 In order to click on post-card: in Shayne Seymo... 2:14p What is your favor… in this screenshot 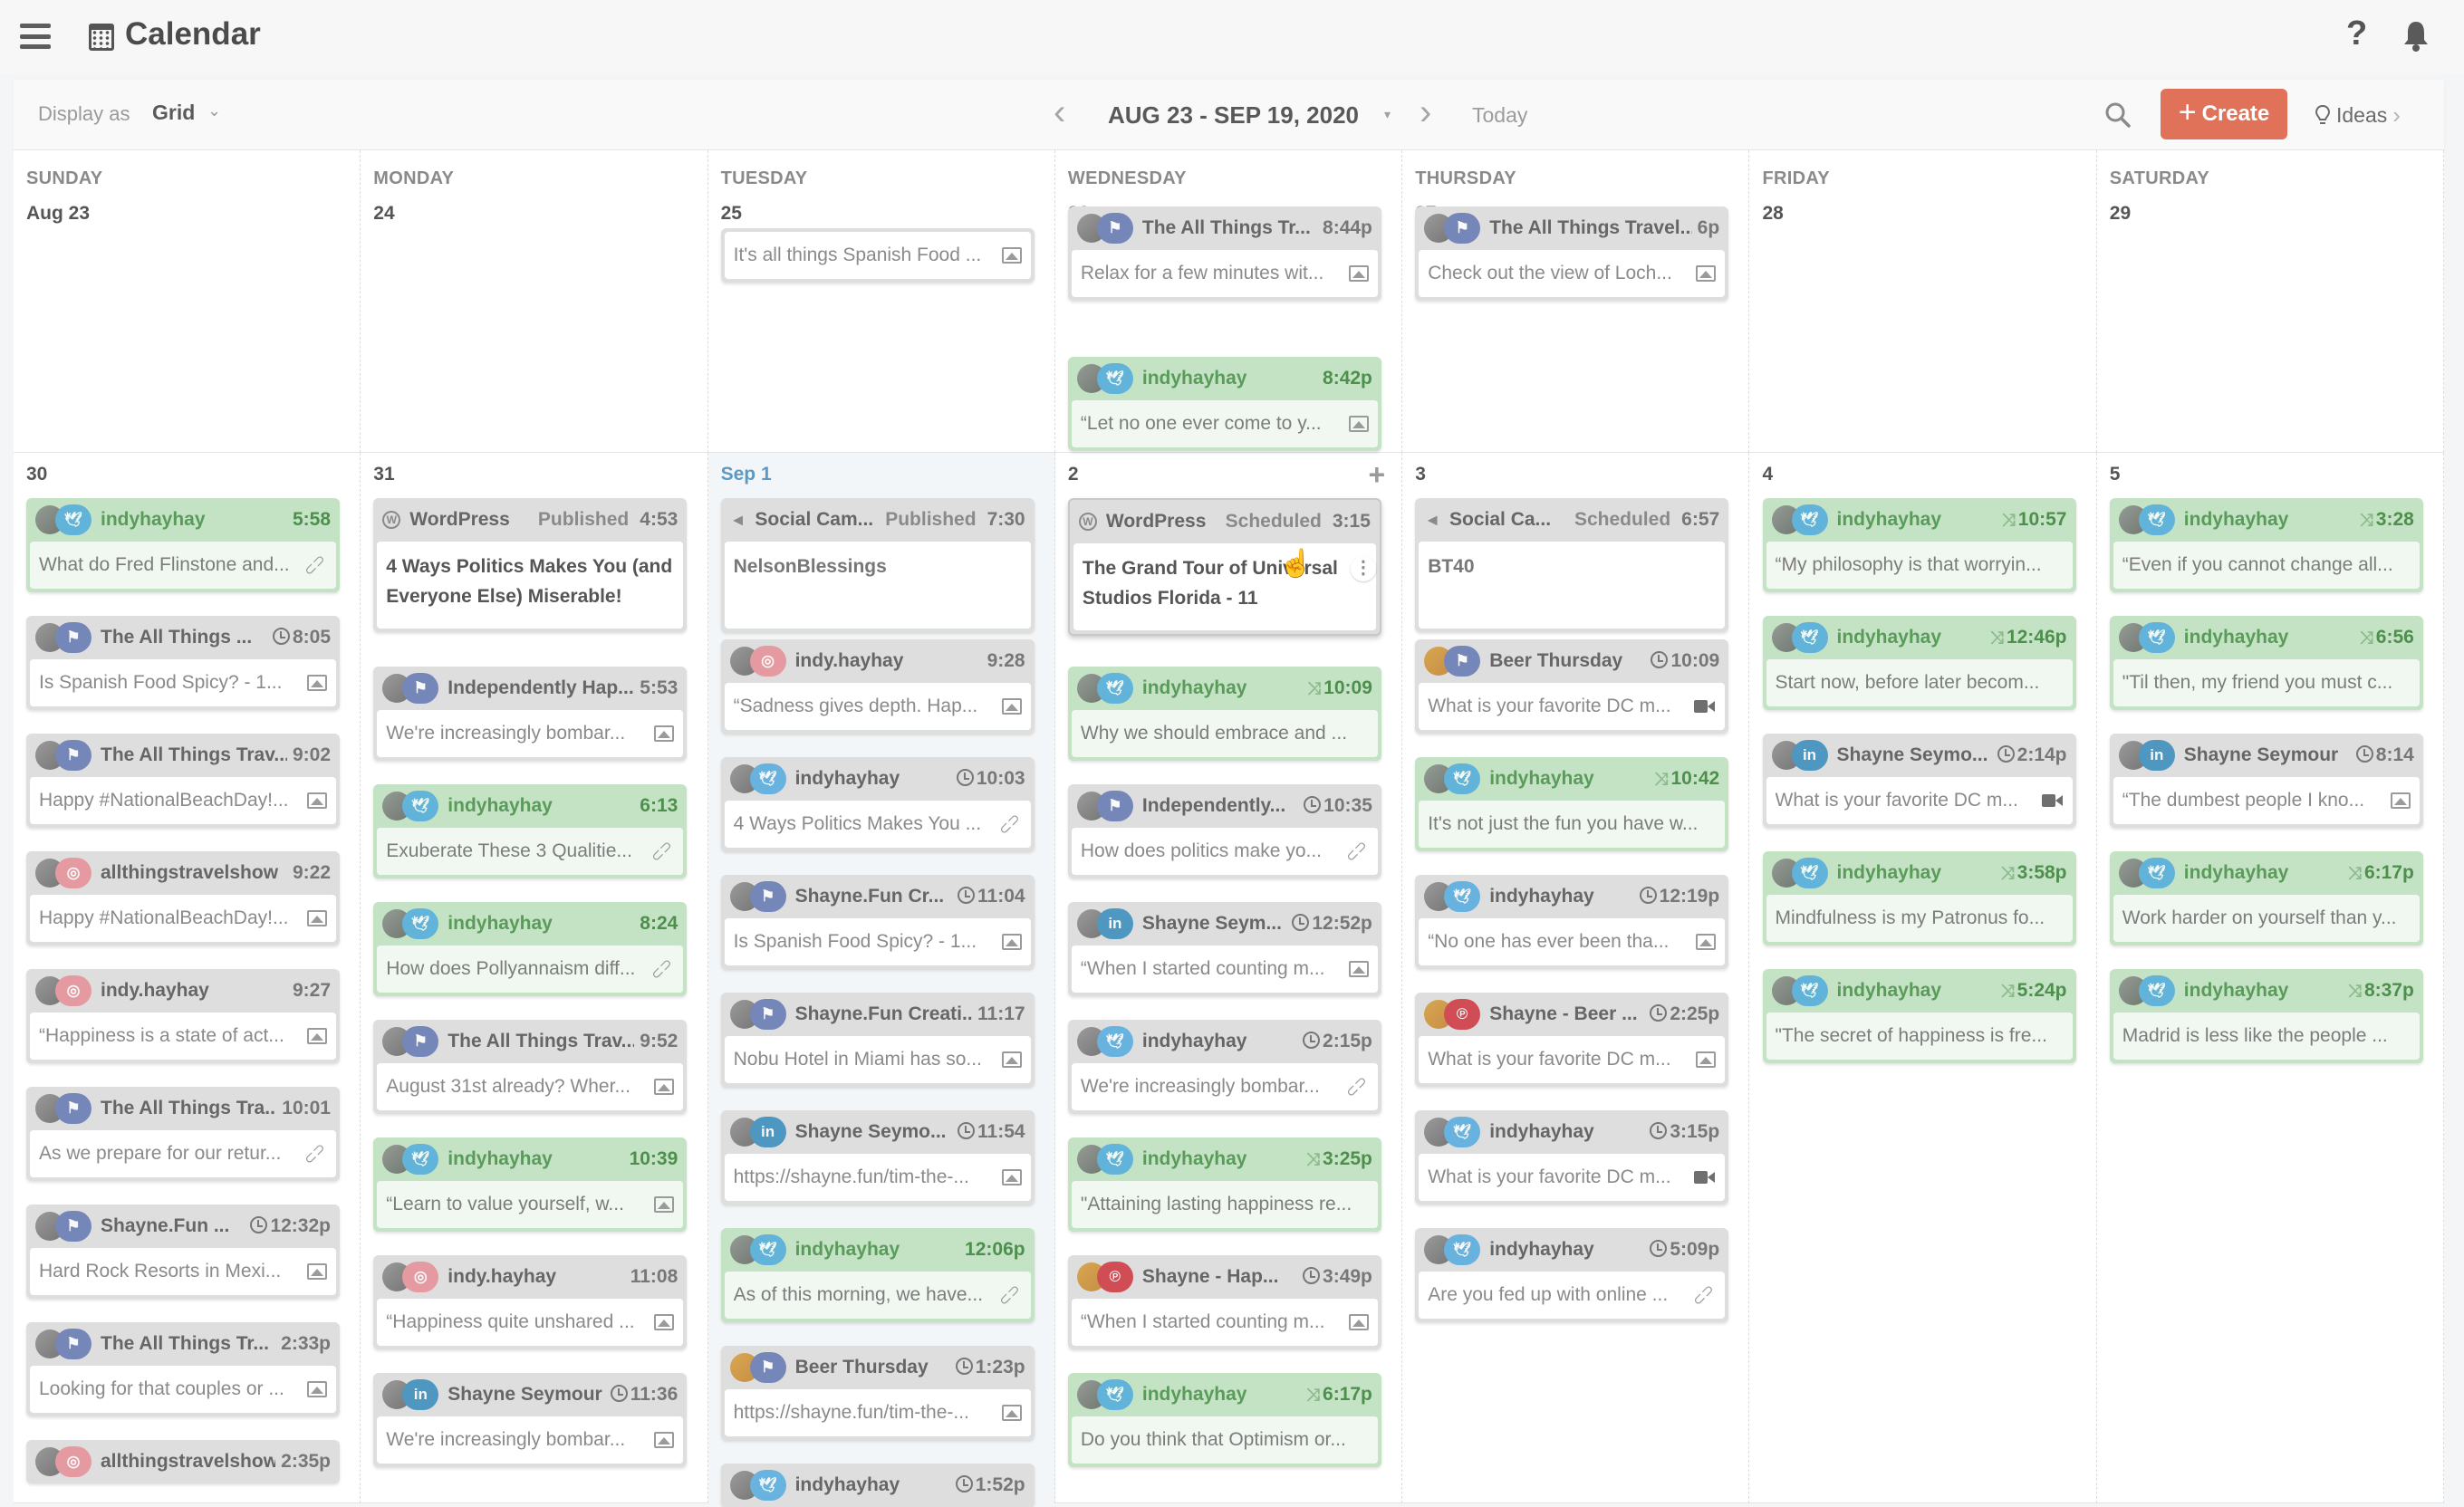, I will do `click(1919, 781)`.